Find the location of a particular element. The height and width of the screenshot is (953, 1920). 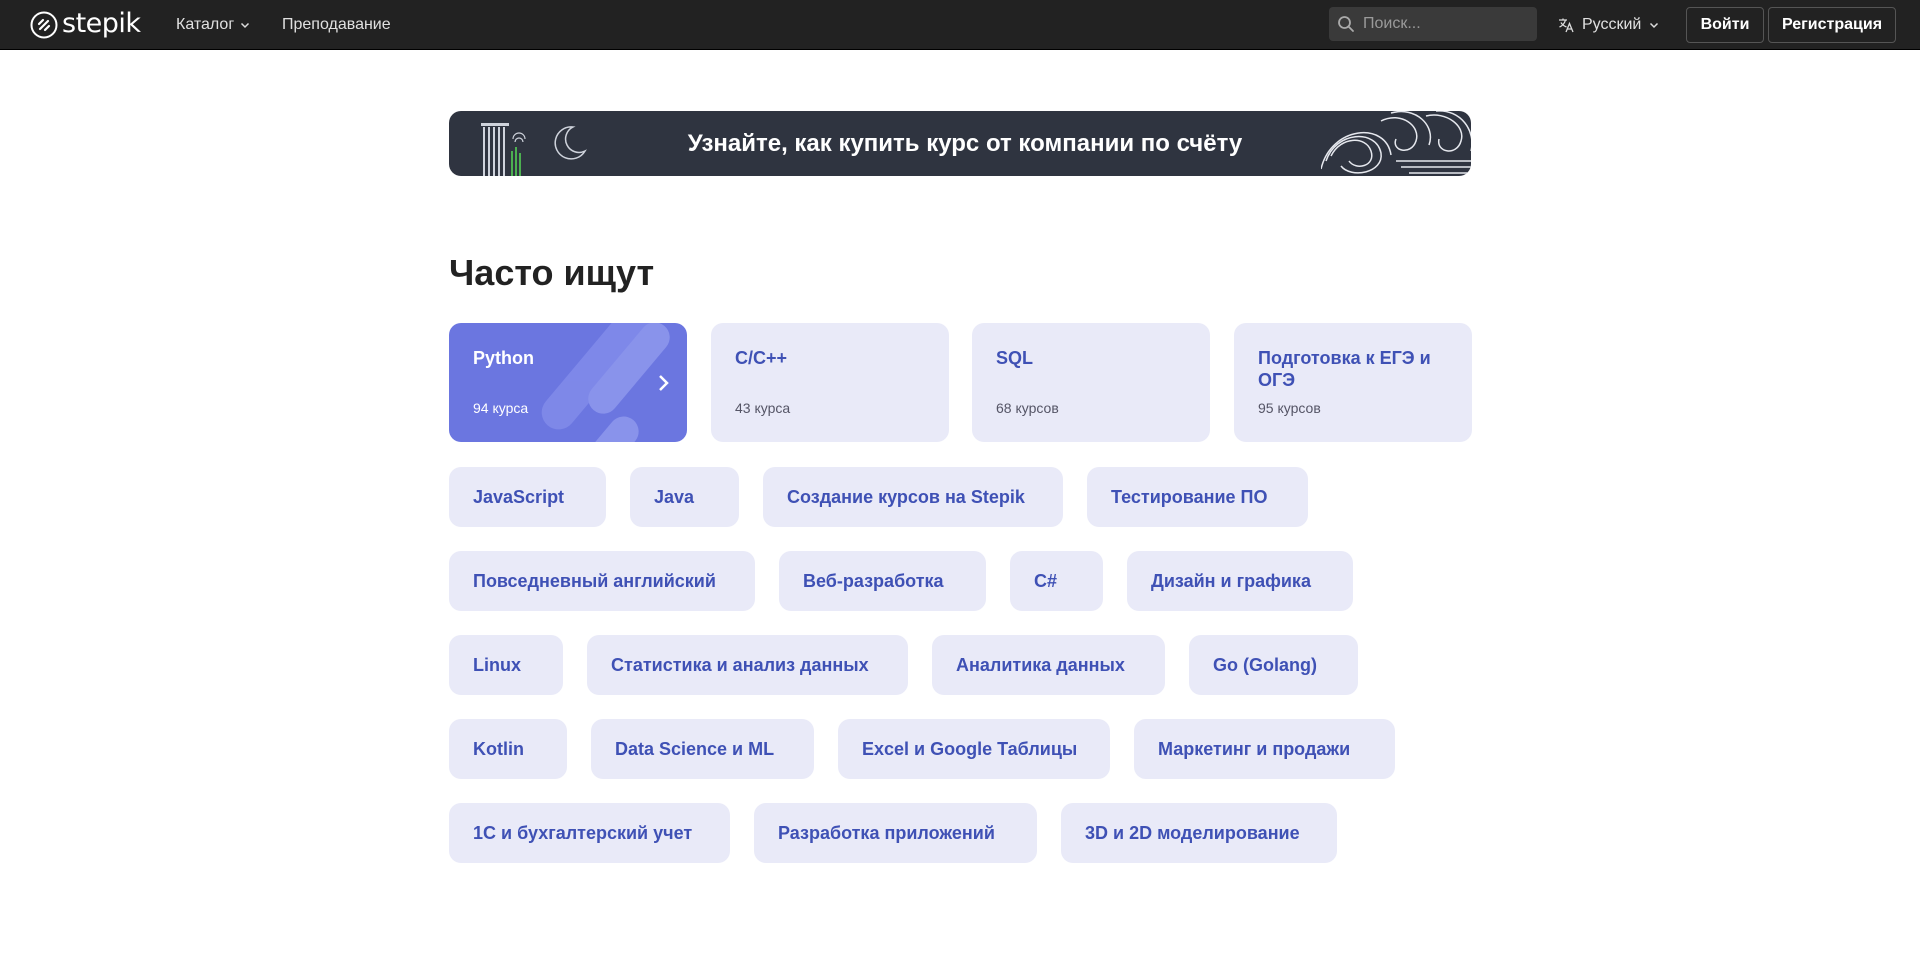

nav-catalog: Каталог is located at coordinates (213, 25).